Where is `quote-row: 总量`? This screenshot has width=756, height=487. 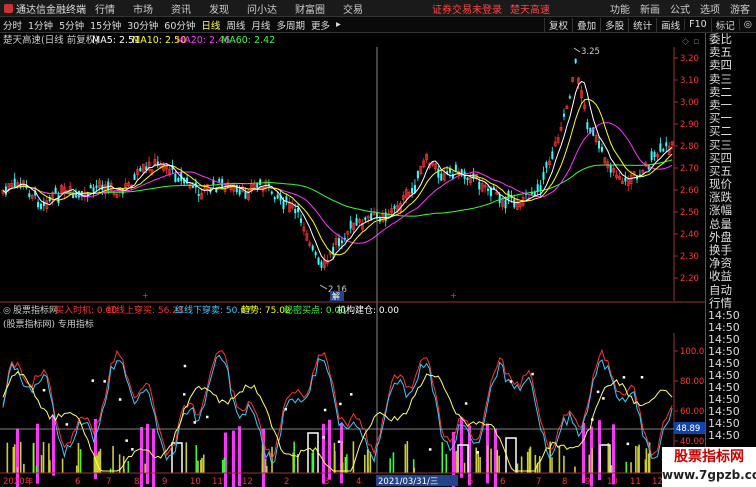
quote-row: 总量 is located at coordinates (731, 224).